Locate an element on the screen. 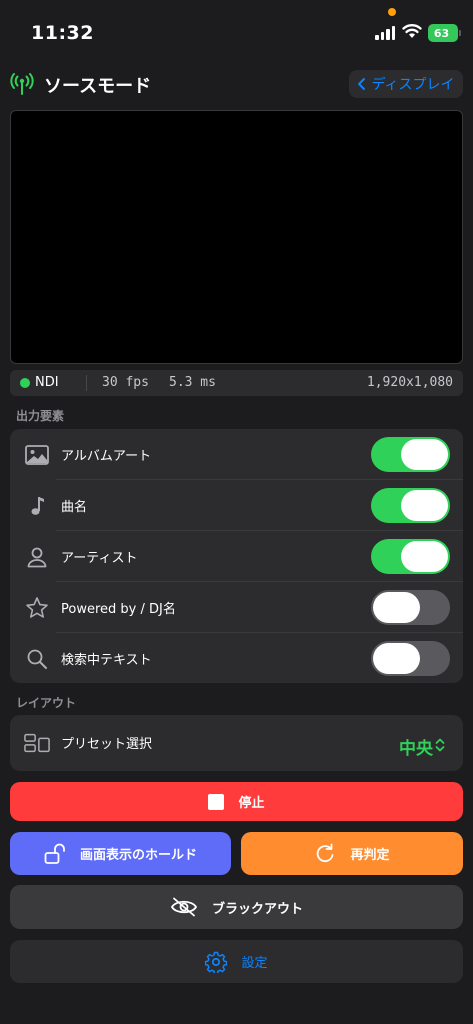 This screenshot has height=1024, width=473. resolution-readout: 1,920x1,080 is located at coordinates (409, 382).